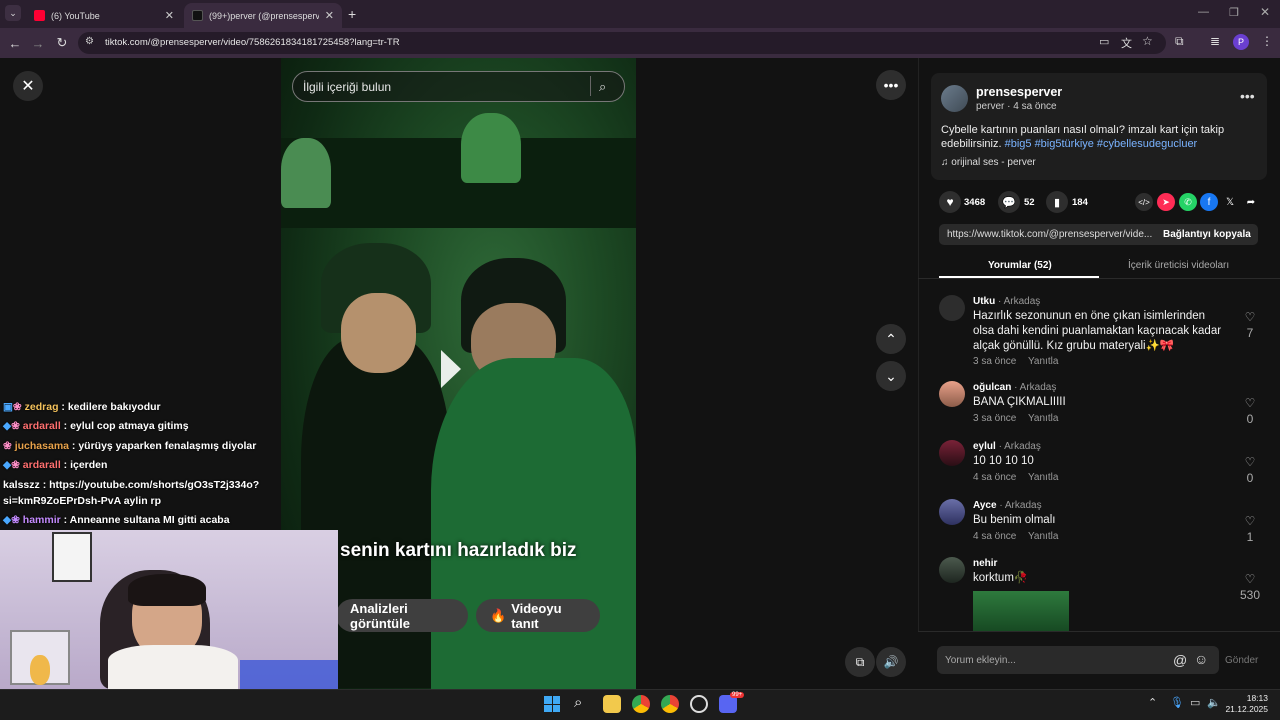 The height and width of the screenshot is (720, 1280). What do you see at coordinates (1029, 202) in the screenshot?
I see `comment-count: 52` at bounding box center [1029, 202].